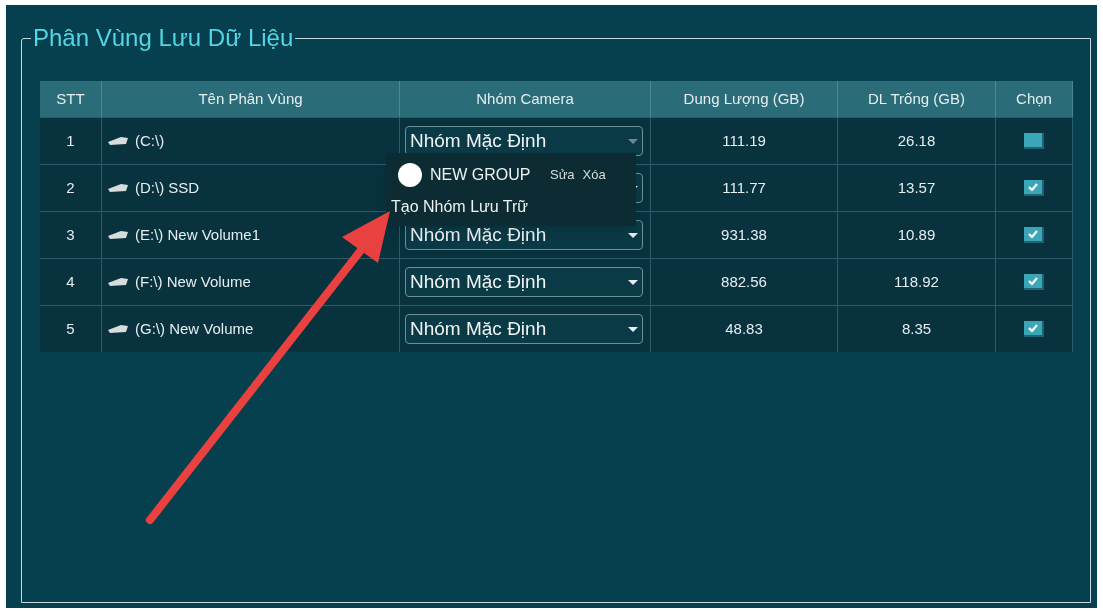  I want to click on menu-item: Tạo Nhóm Lưu Trữ, so click(460, 207).